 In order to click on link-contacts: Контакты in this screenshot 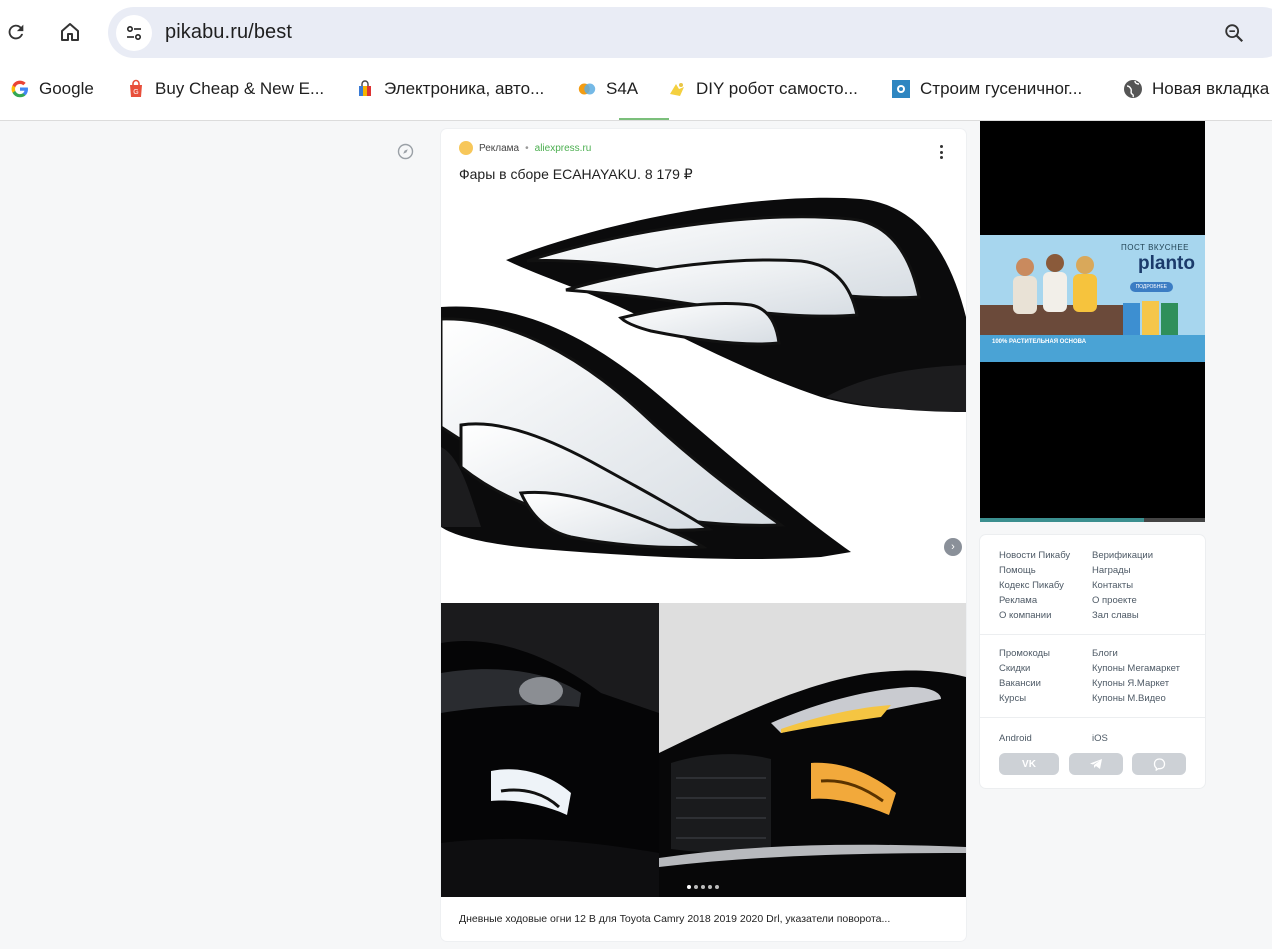, I will do `click(1112, 585)`.